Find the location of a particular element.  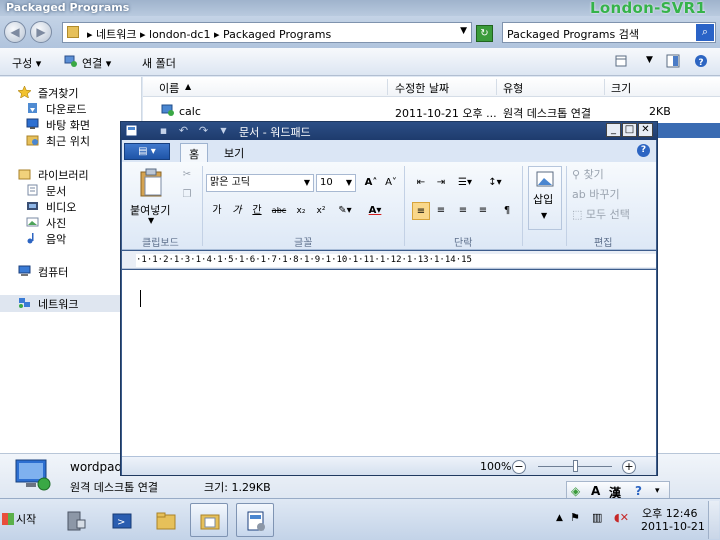

minimize-button: _ is located at coordinates (613, 130).